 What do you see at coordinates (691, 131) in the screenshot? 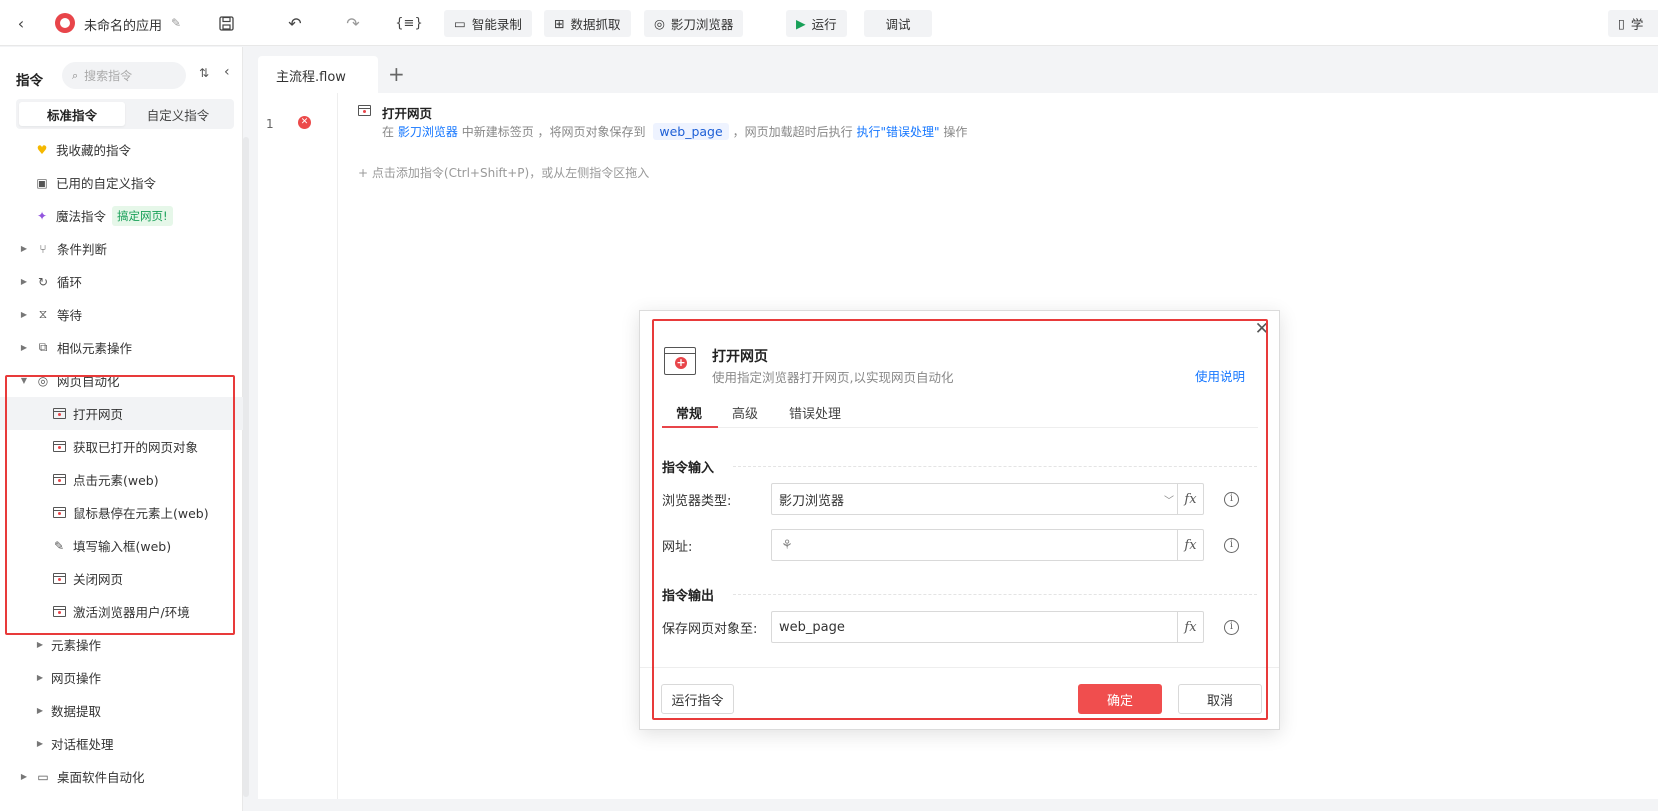
I see `variable-chip: web_page` at bounding box center [691, 131].